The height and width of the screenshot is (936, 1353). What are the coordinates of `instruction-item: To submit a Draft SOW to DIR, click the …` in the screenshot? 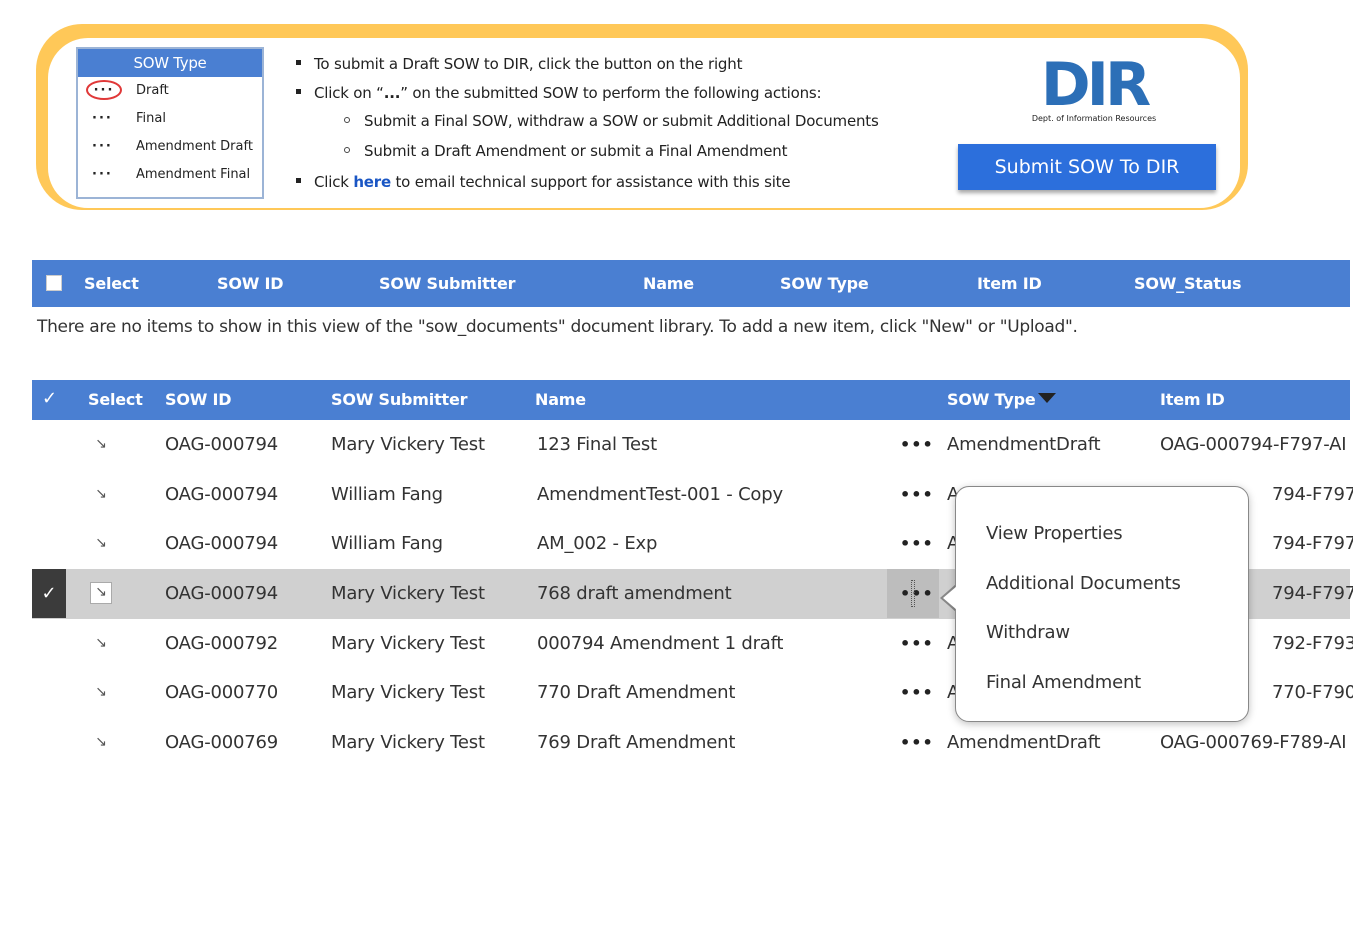 It's located at (519, 64).